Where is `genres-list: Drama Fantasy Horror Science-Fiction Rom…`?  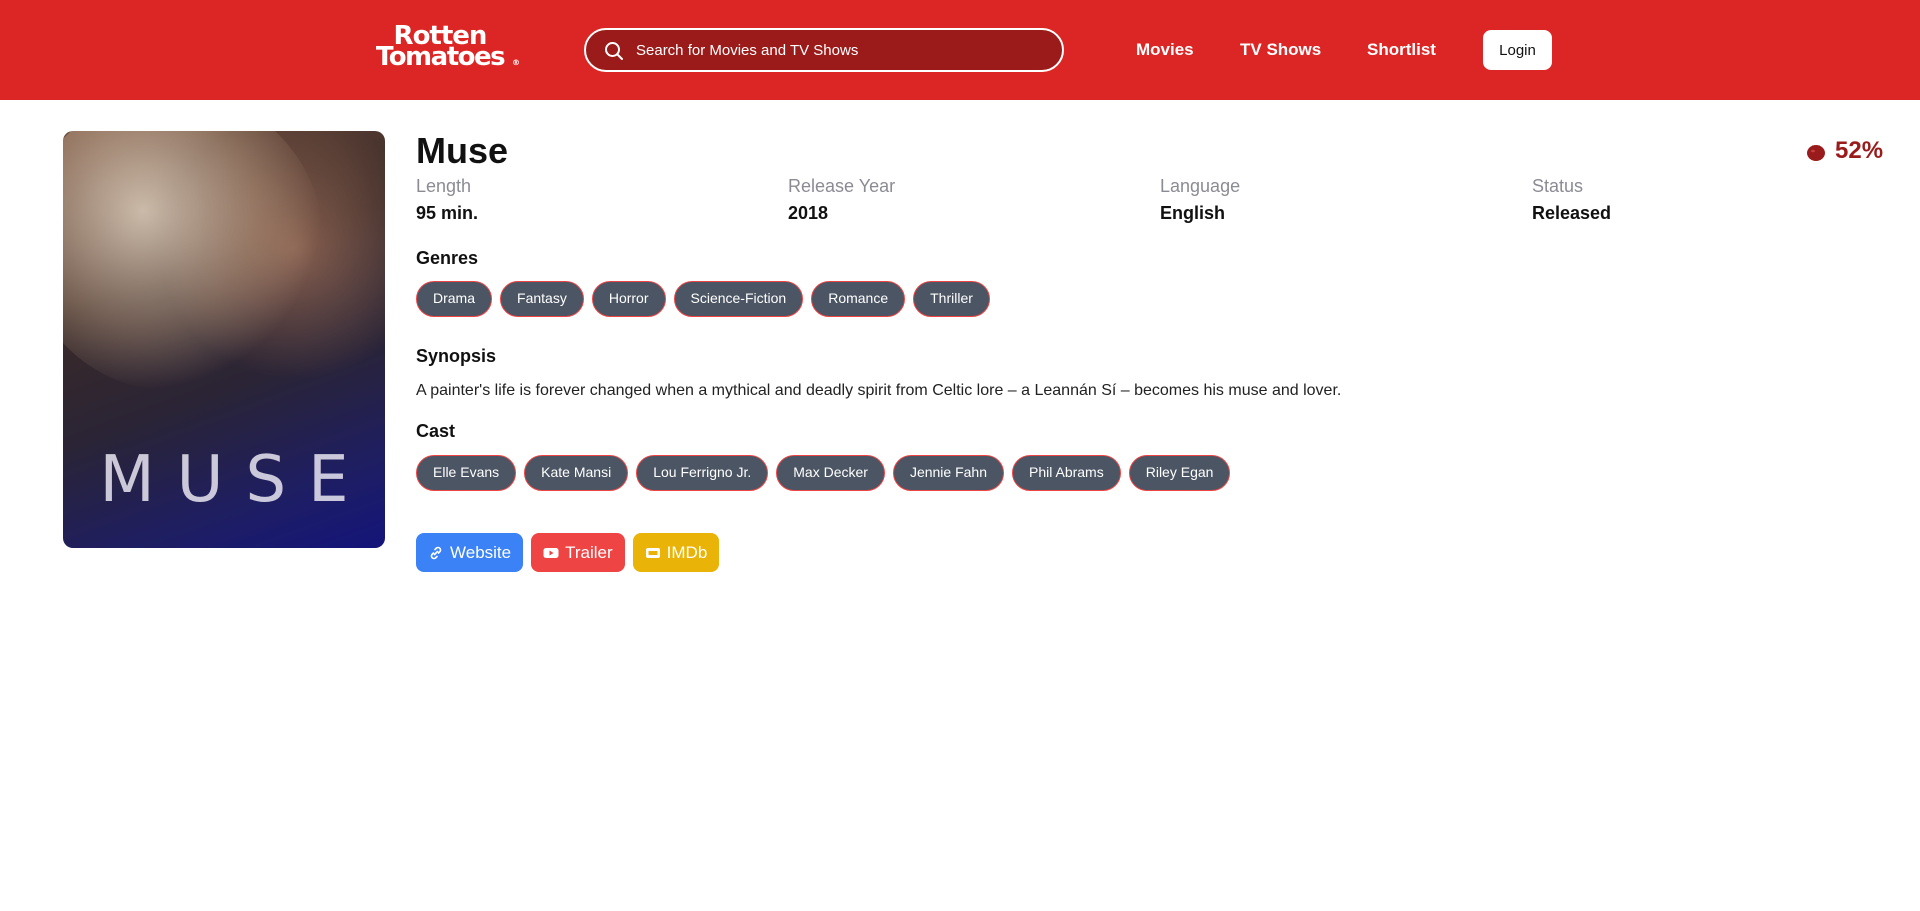 genres-list: Drama Fantasy Horror Science-Fiction Rom… is located at coordinates (703, 299).